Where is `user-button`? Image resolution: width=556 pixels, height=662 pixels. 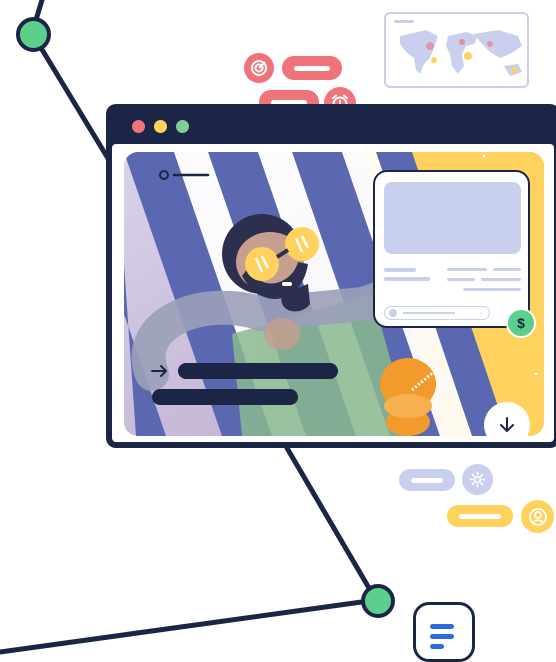 user-button is located at coordinates (537, 516).